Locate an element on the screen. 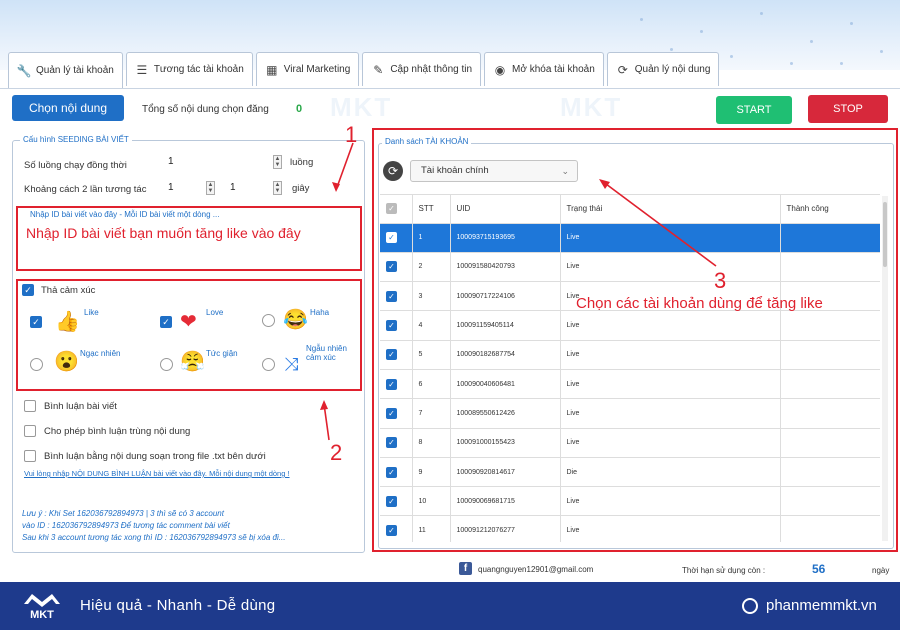  table-row: ✓ 11 100091212076277 Live is located at coordinates (630, 528).